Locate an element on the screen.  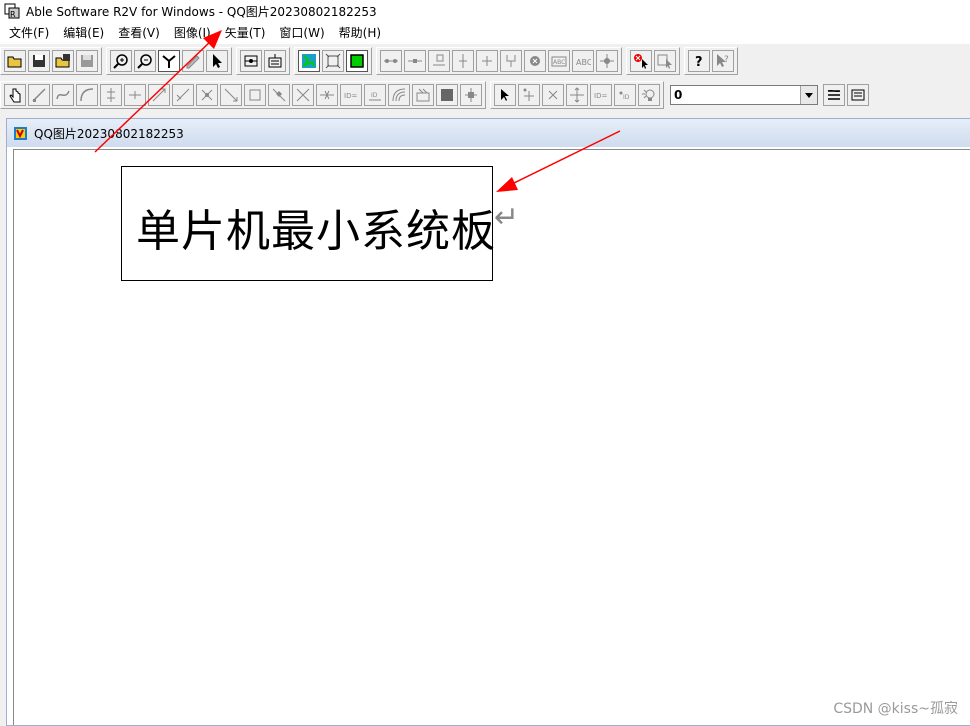
text-block-icon is located at coordinates (275, 61).